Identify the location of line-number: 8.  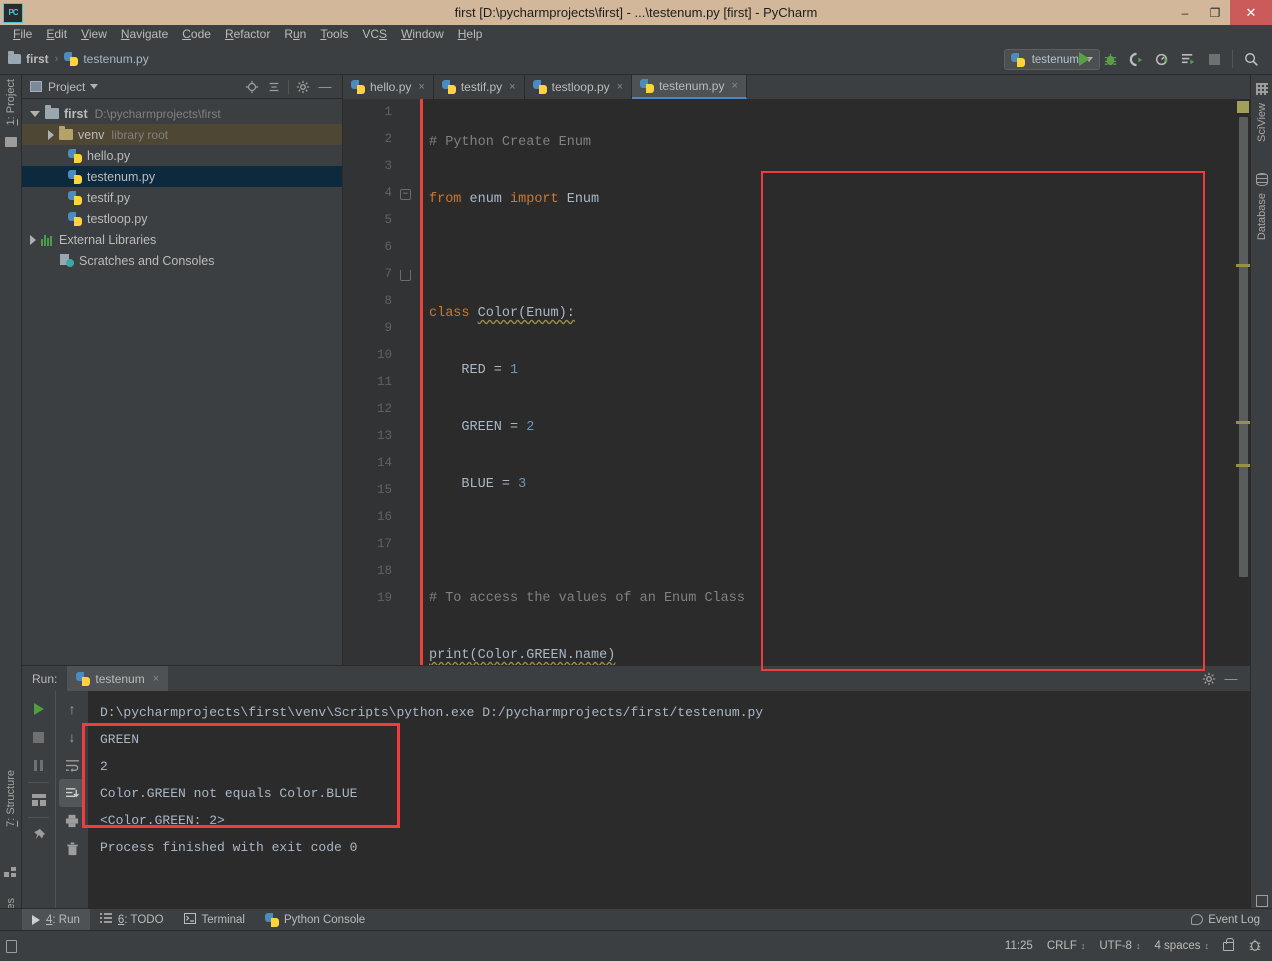
(388, 301).